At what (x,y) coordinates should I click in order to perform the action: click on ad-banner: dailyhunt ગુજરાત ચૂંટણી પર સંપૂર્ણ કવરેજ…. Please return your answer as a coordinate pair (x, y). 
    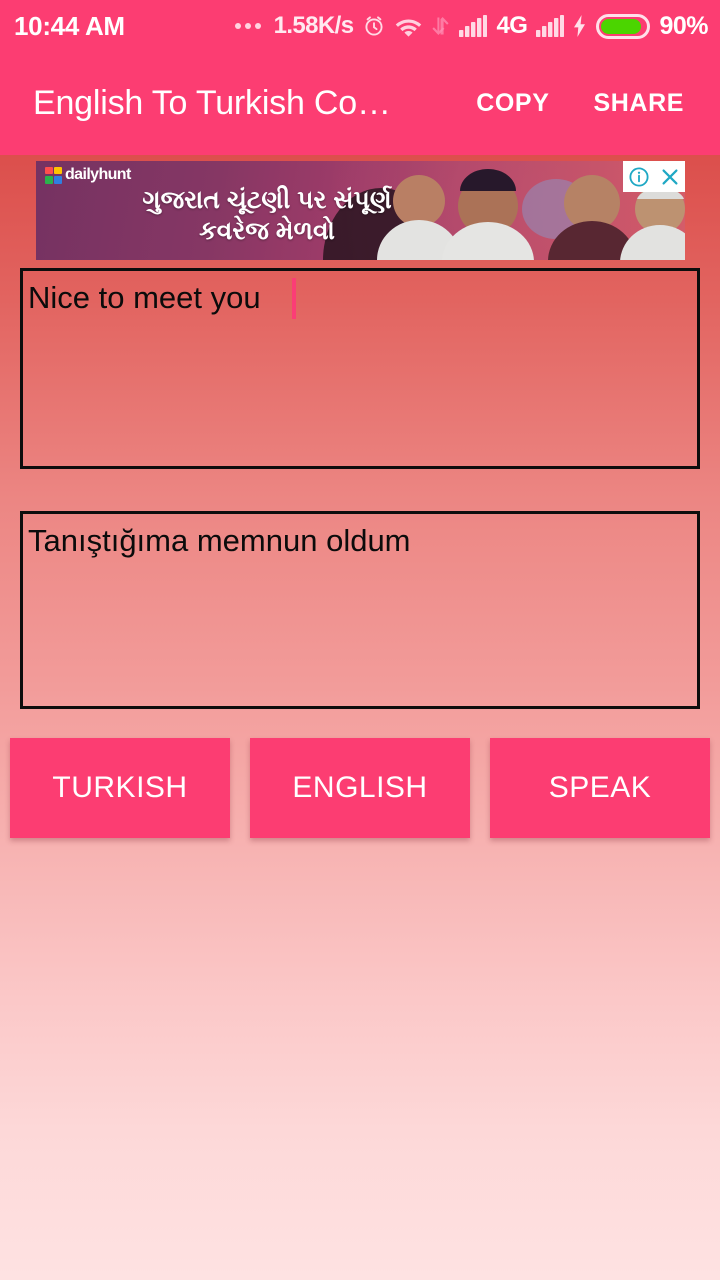
    Looking at the image, I should click on (360, 210).